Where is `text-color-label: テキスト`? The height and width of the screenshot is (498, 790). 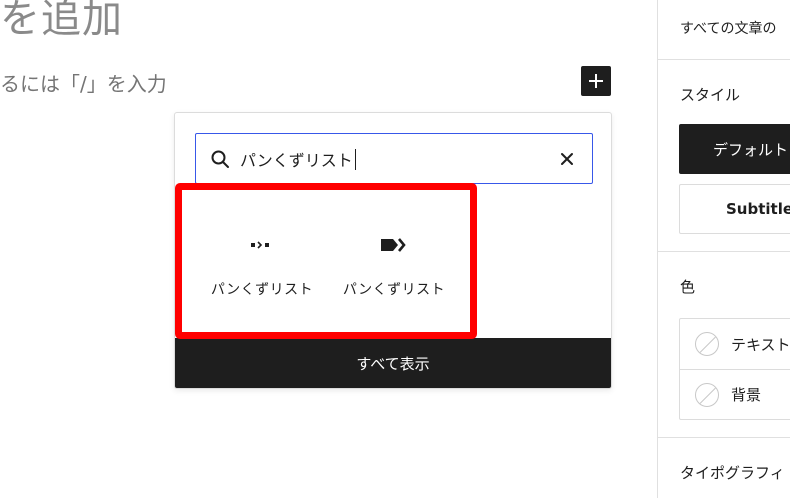
text-color-label: テキスト is located at coordinates (760, 344).